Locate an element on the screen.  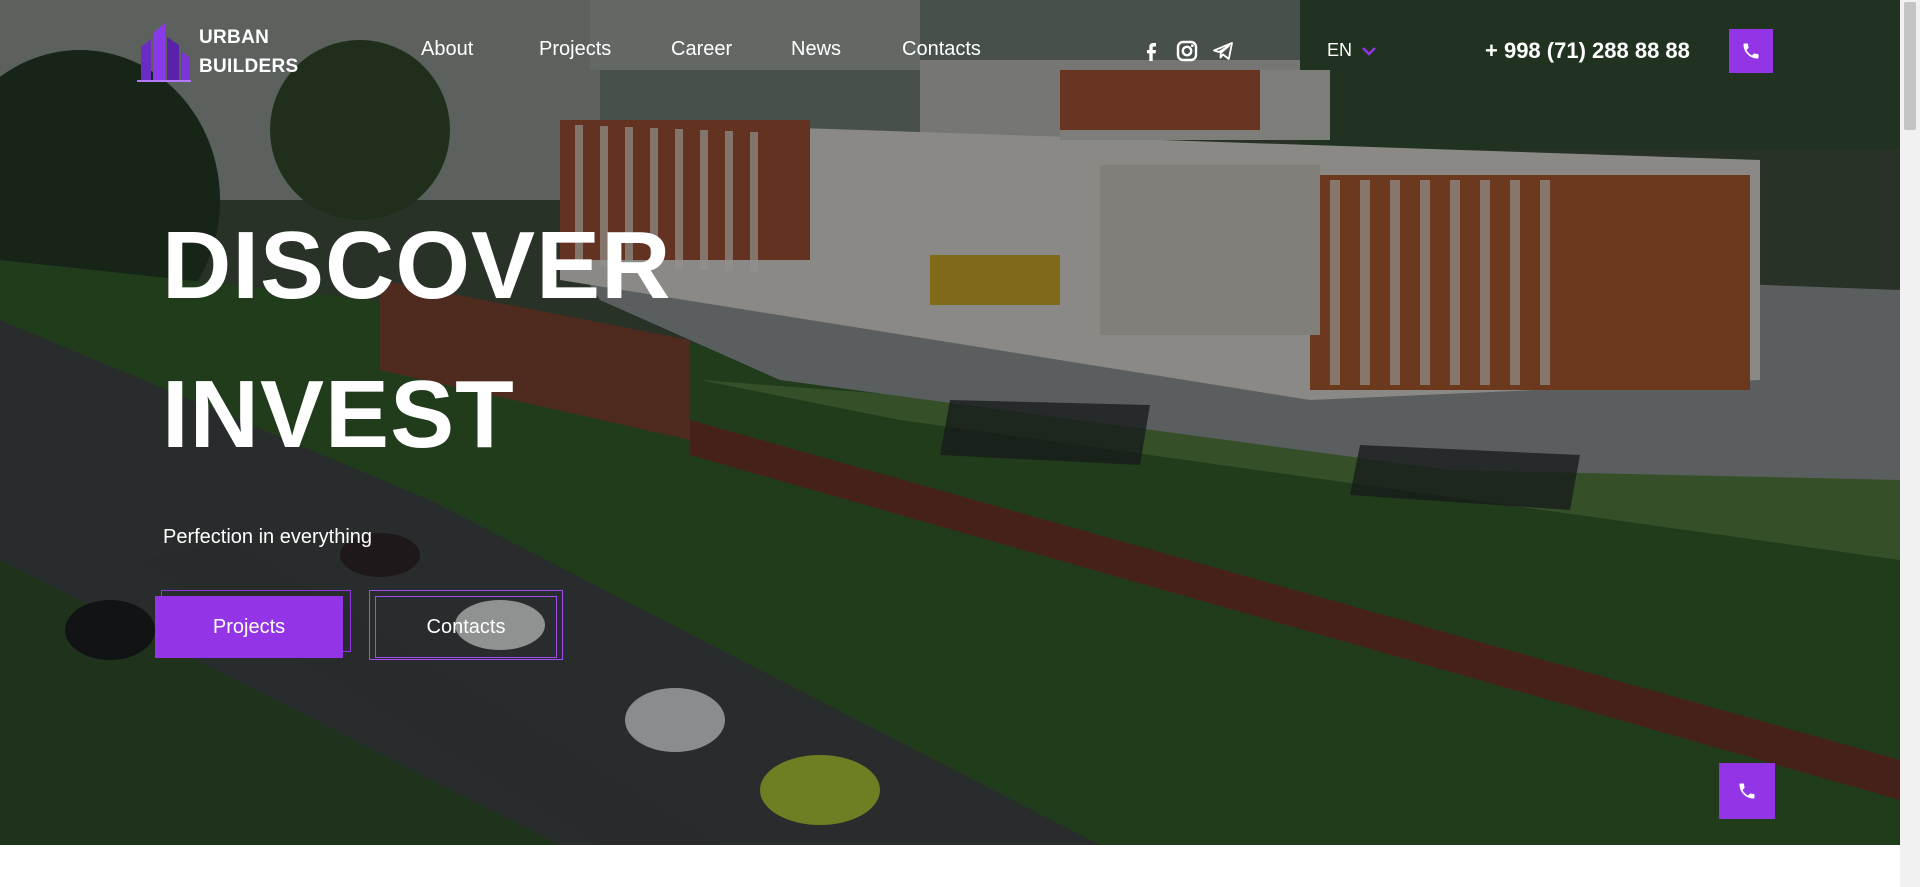
header-phone-number: + 998 (71) 288 88 88 is located at coordinates (1587, 51).